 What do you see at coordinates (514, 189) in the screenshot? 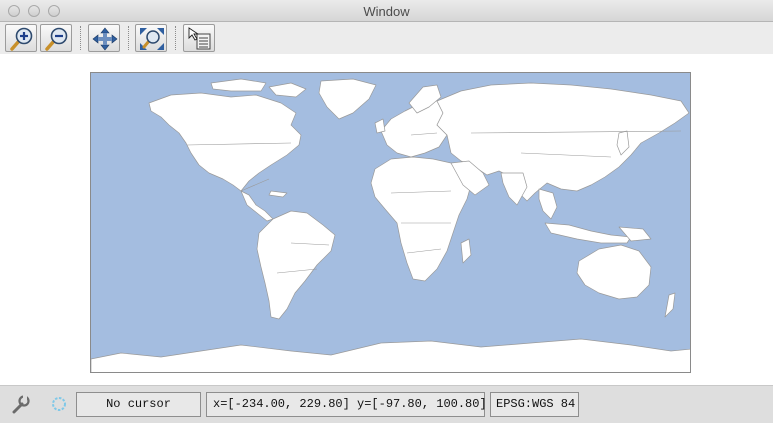
I see `landmass-india` at bounding box center [514, 189].